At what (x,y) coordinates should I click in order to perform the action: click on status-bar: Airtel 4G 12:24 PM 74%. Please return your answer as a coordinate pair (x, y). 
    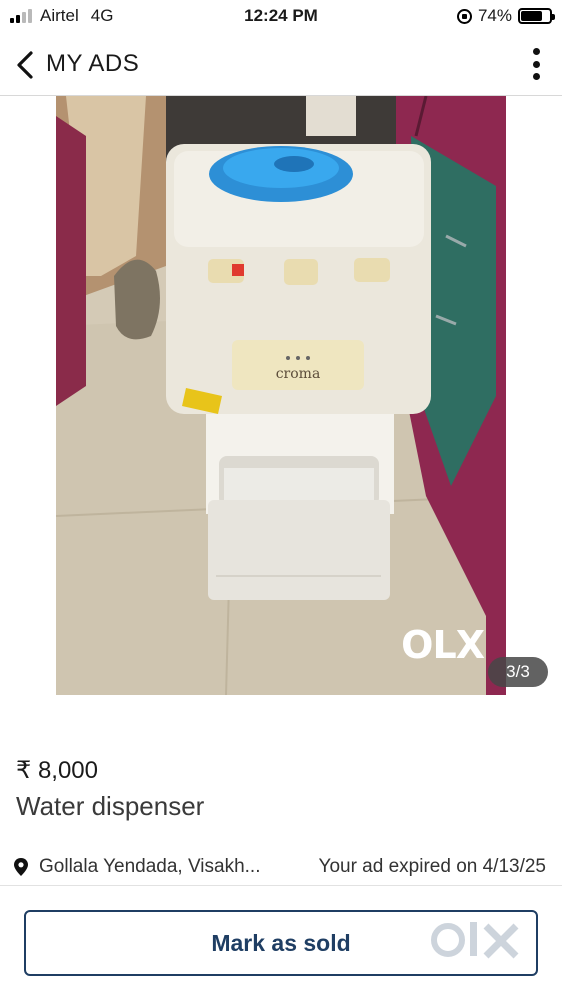
    Looking at the image, I should click on (281, 17).